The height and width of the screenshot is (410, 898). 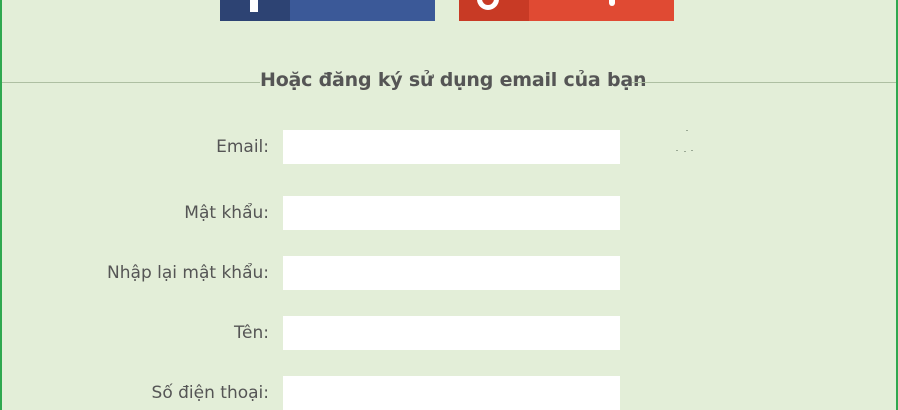 What do you see at coordinates (188, 273) in the screenshot?
I see `confirm-password-label: Nhập lại mật khẩu:` at bounding box center [188, 273].